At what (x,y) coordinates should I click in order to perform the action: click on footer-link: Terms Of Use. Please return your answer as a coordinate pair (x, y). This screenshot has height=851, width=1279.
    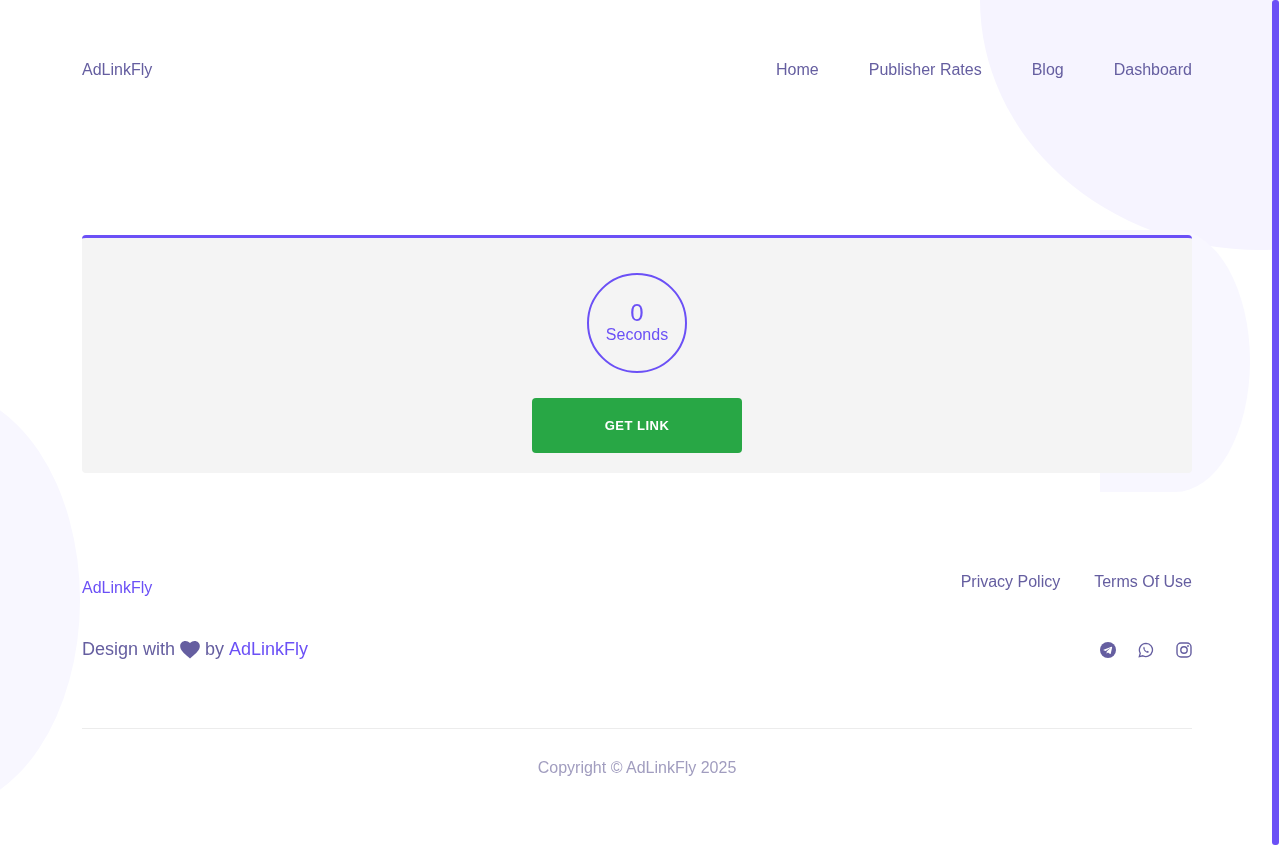
    Looking at the image, I should click on (1143, 582).